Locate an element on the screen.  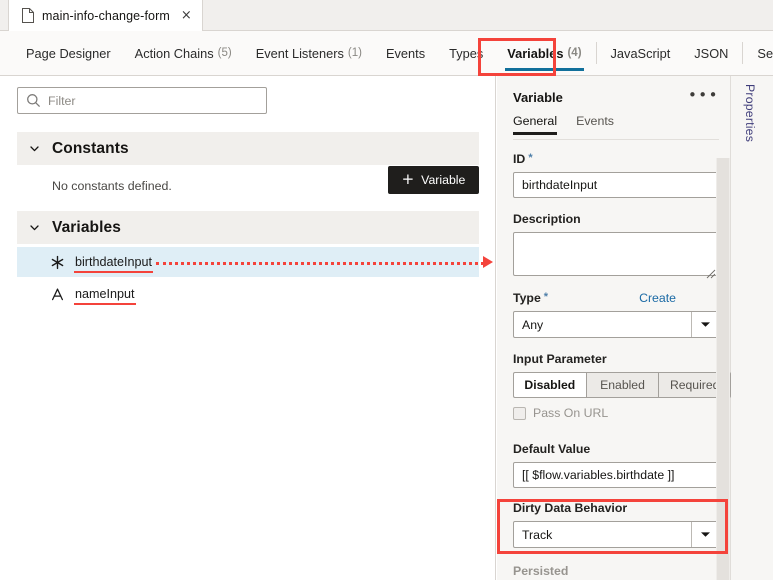
tab-count: (4) is located at coordinates (574, 53).